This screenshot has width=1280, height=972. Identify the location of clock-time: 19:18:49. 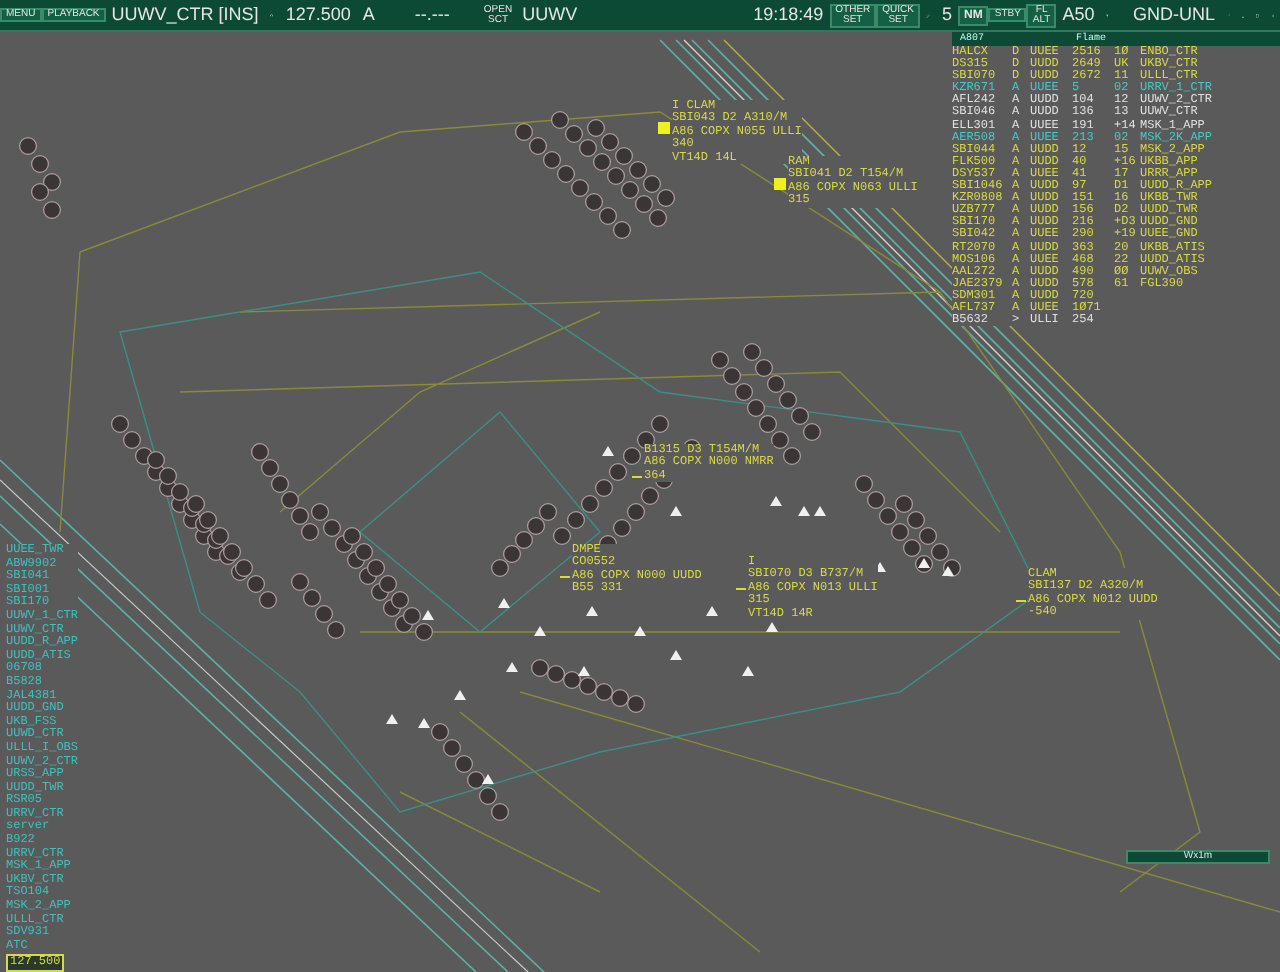
(788, 15).